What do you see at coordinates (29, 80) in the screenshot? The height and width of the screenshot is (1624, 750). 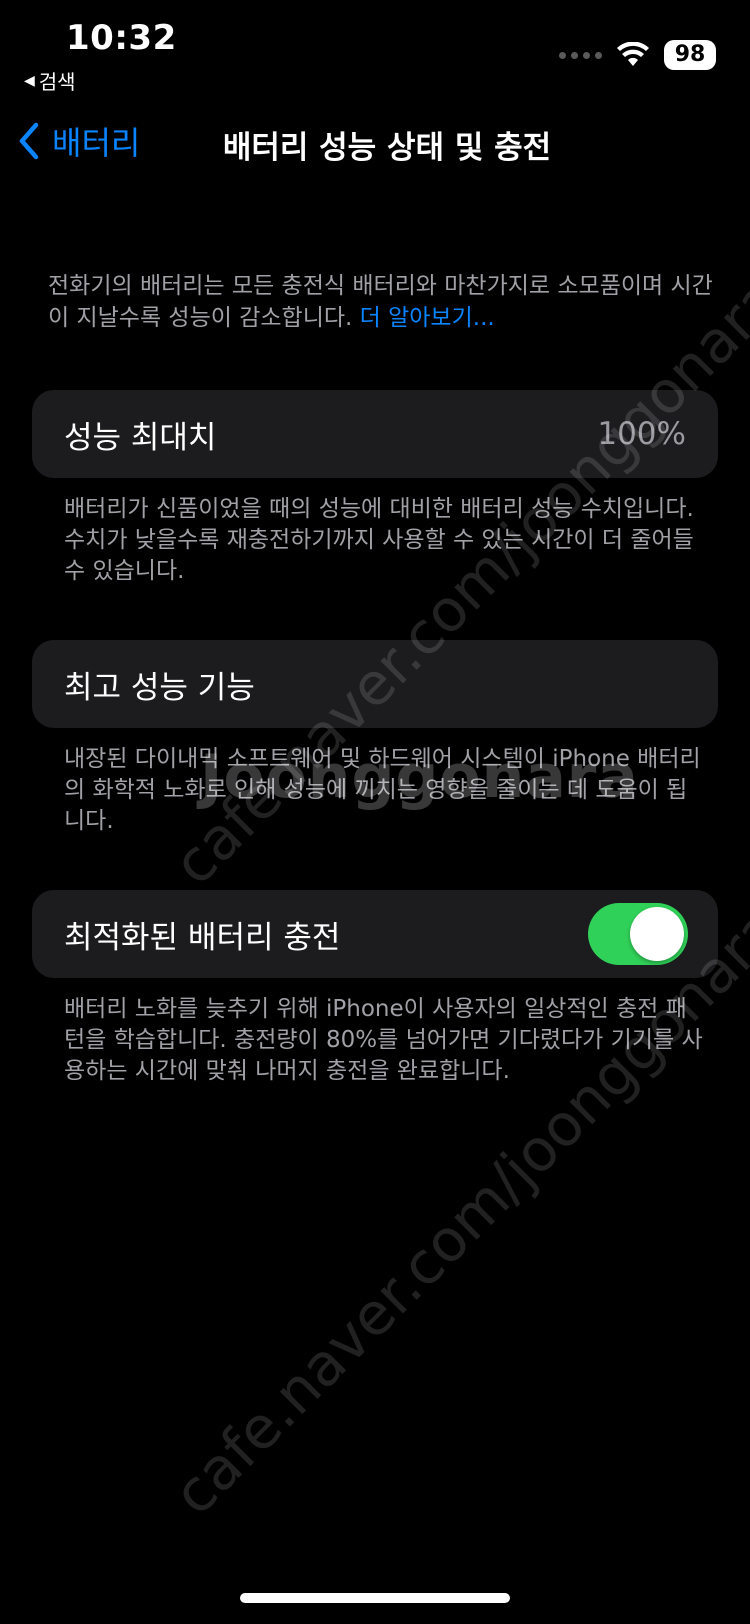 I see `back-triangle-icon: ◀` at bounding box center [29, 80].